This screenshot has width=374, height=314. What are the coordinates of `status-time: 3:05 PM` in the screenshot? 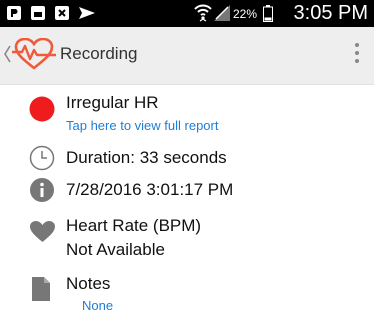 It's located at (330, 13).